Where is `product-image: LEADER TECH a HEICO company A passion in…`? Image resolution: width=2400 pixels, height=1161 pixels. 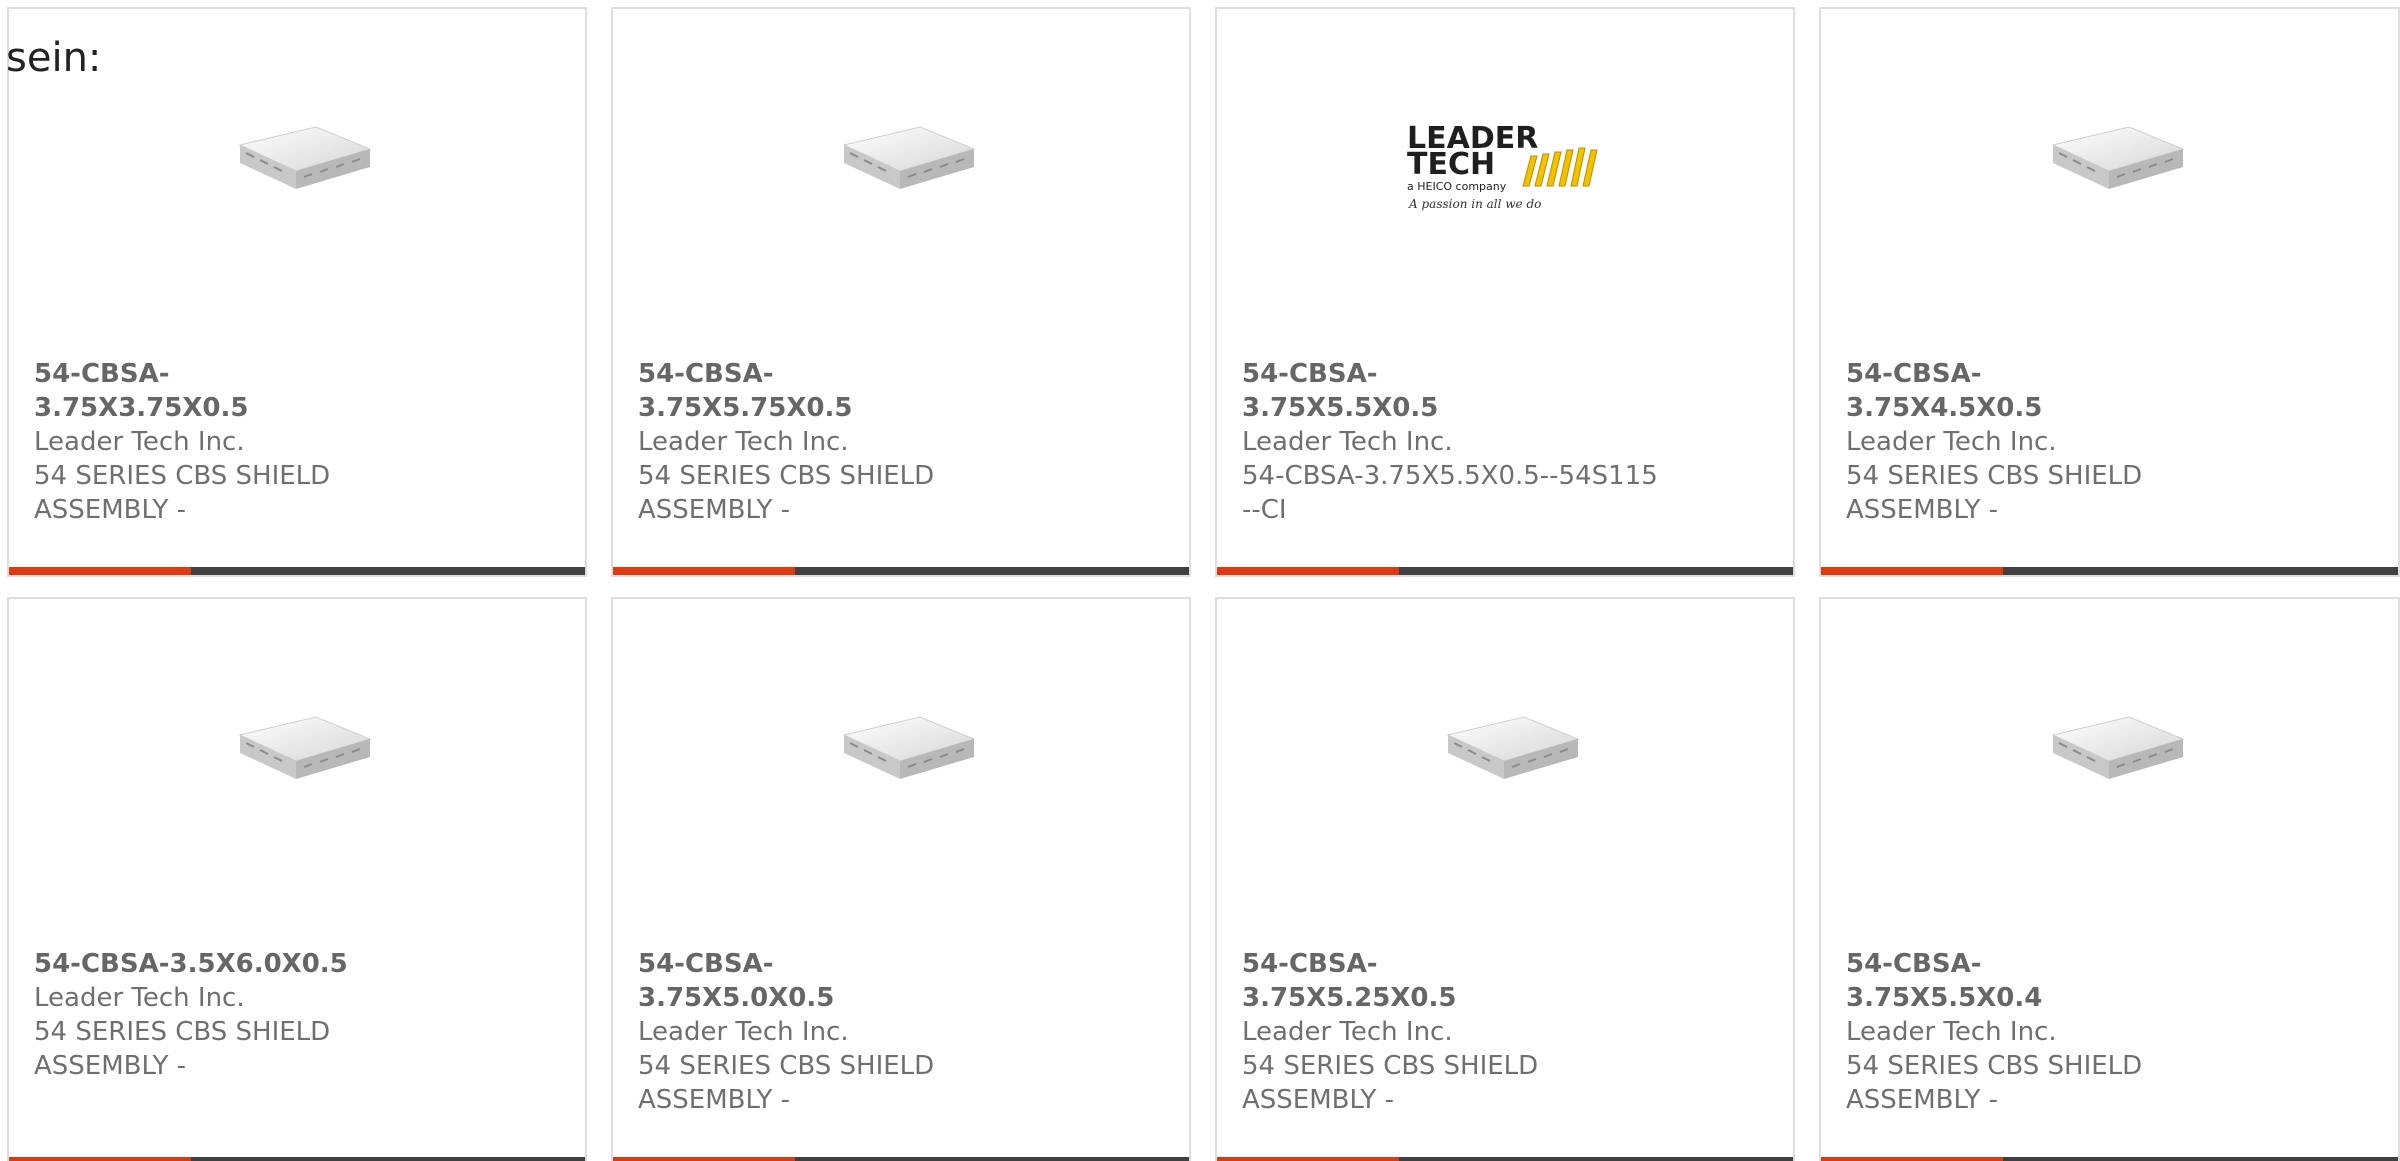
product-image: LEADER TECH a HEICO company A passion in… is located at coordinates (1505, 169).